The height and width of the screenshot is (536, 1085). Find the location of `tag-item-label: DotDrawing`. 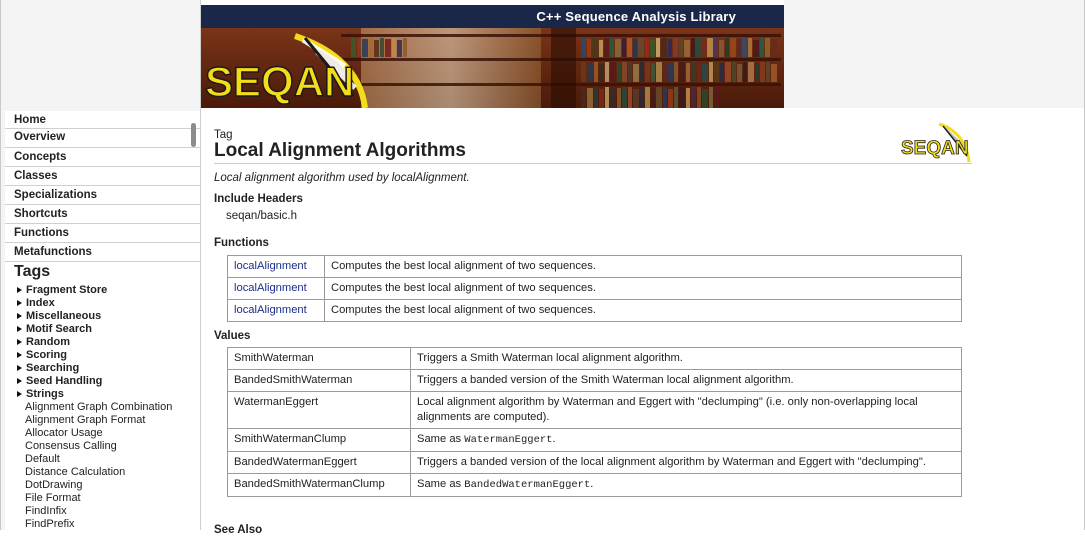

tag-item-label: DotDrawing is located at coordinates (54, 485).